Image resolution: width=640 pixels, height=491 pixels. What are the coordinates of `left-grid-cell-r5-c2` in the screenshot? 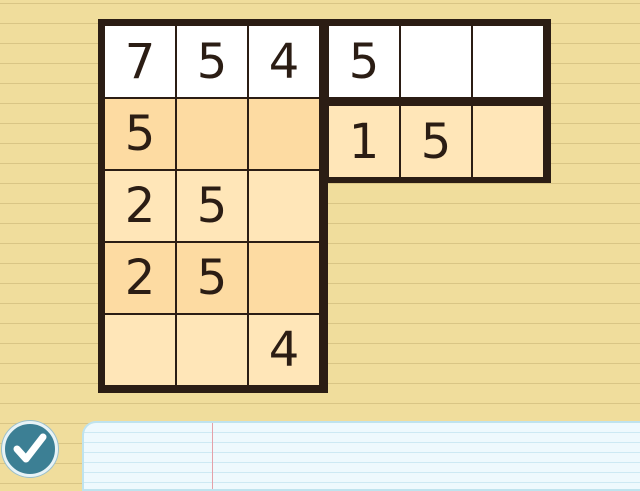 It's located at (212, 350).